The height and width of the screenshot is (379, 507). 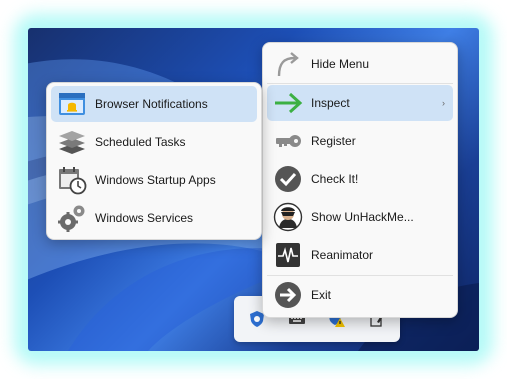 I want to click on menu-item-check-it: Check It!, so click(x=360, y=179).